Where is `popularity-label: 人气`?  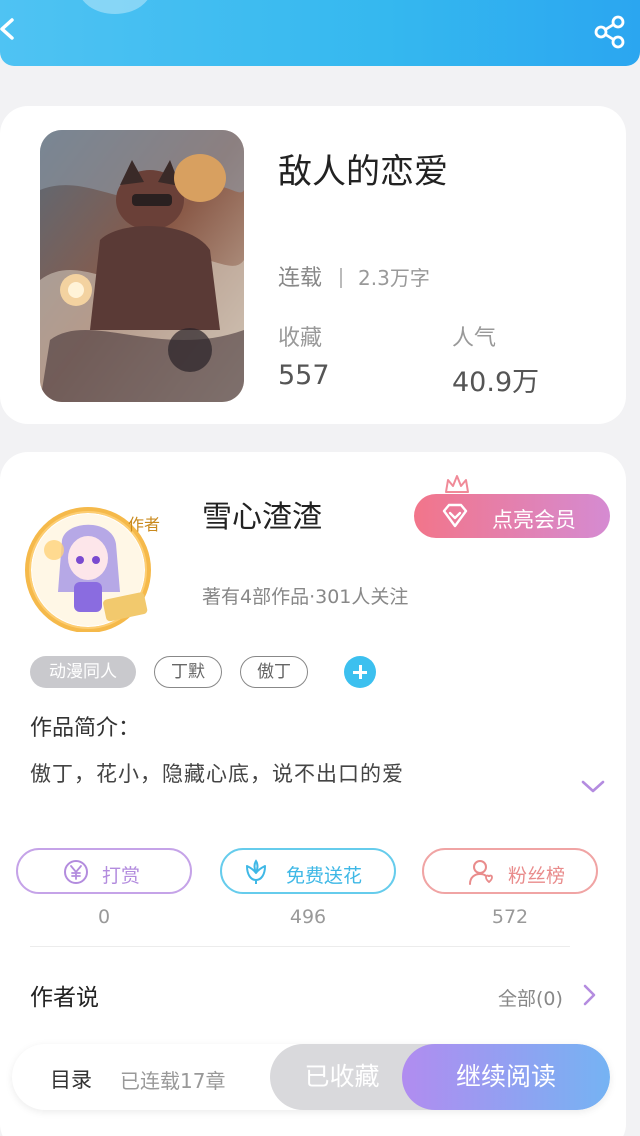 popularity-label: 人气 is located at coordinates (474, 338).